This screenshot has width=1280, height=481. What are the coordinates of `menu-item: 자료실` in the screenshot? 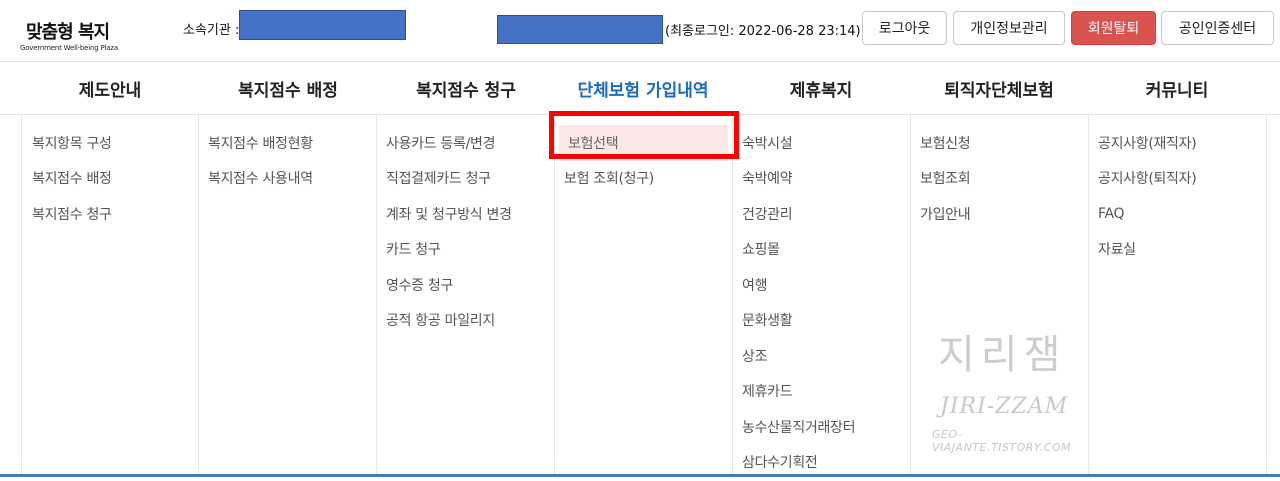 It's located at (1182, 250).